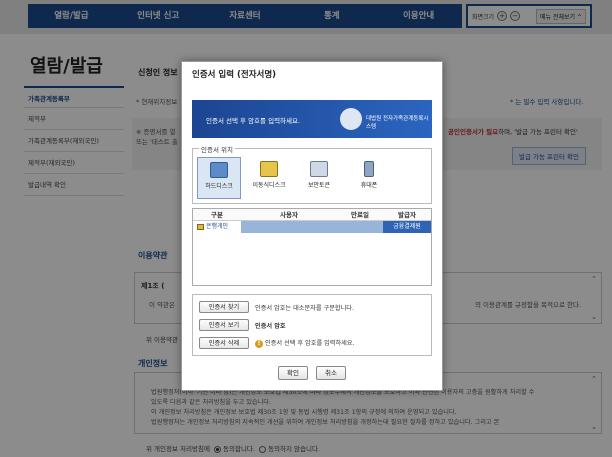  Describe the element at coordinates (397, 123) in the screenshot. I see `banner-org-text: 대법원 전자가족관계등록시스템` at that location.